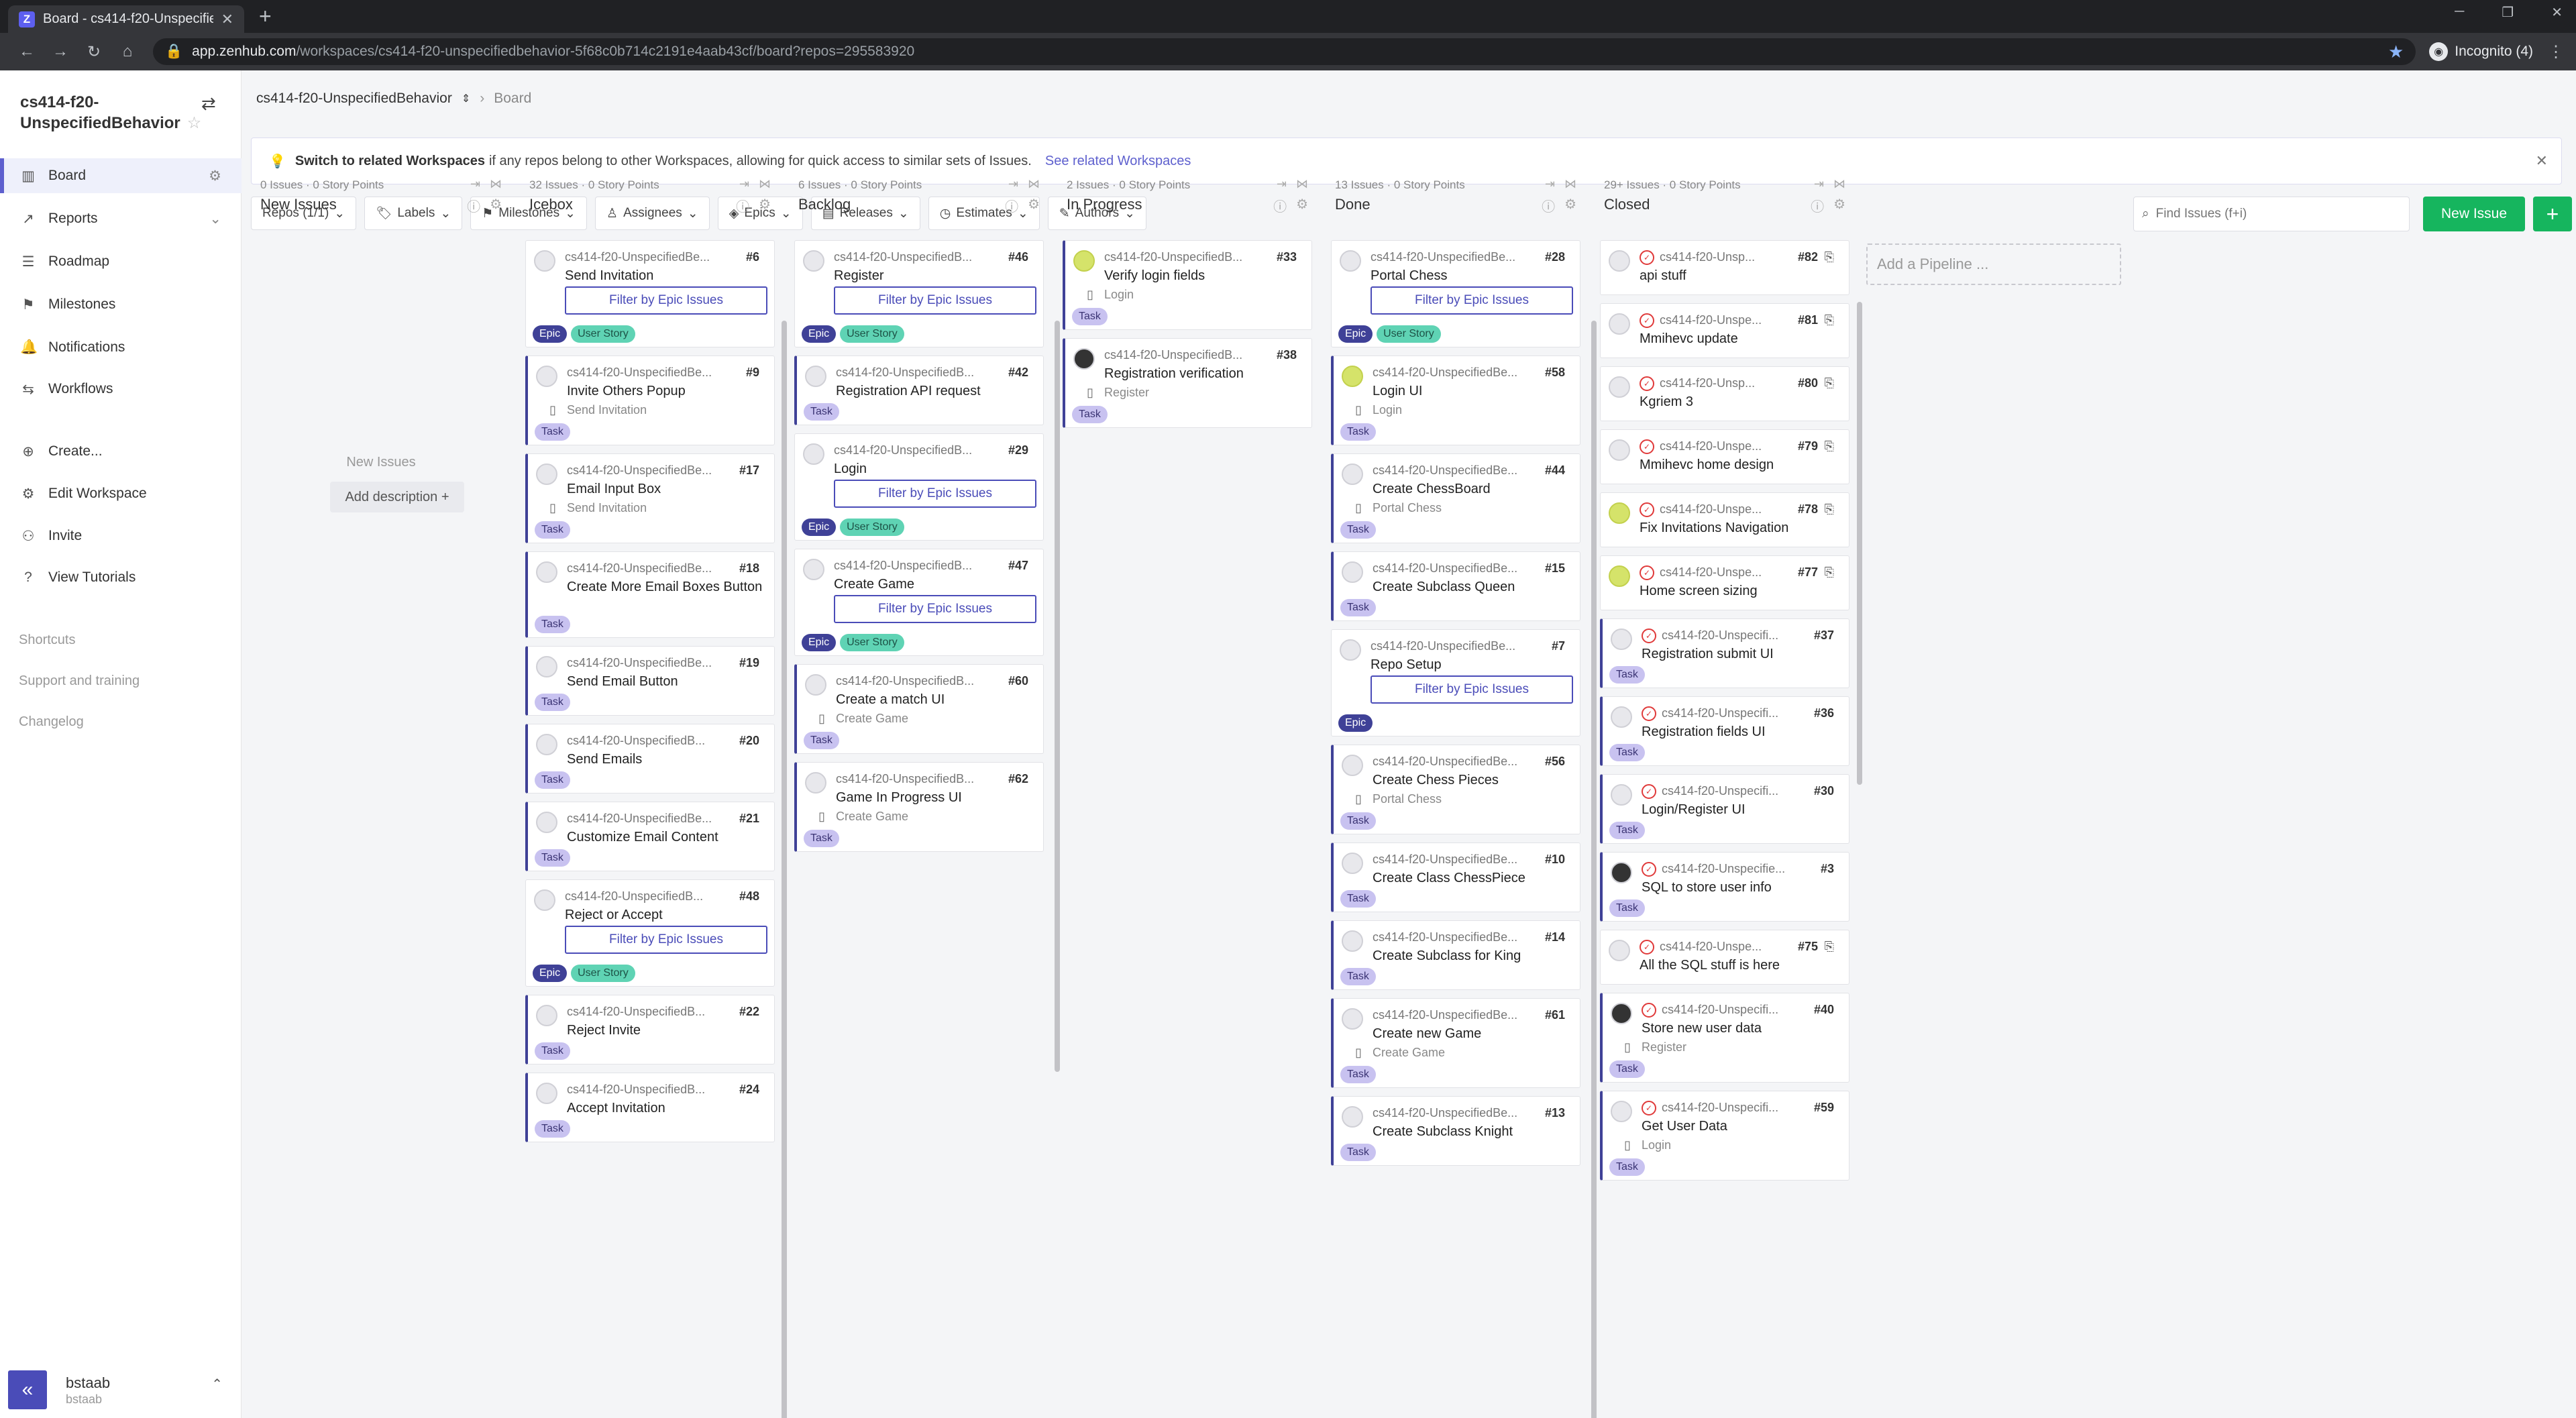  Describe the element at coordinates (2459, 12) in the screenshot. I see `minimize-icon: ─` at that location.